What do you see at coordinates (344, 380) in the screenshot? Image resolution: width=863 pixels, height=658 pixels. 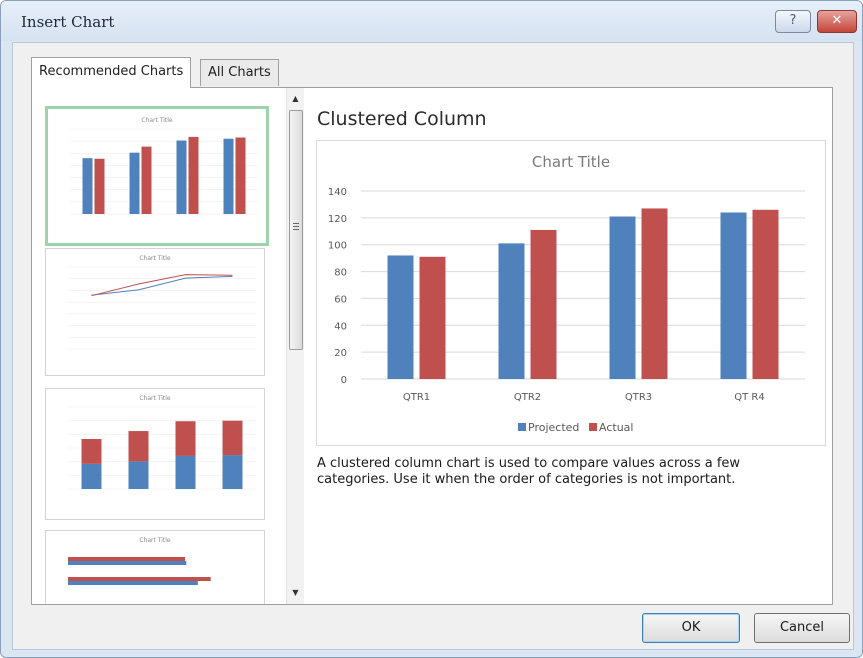 I see `y-tick-label: 0` at bounding box center [344, 380].